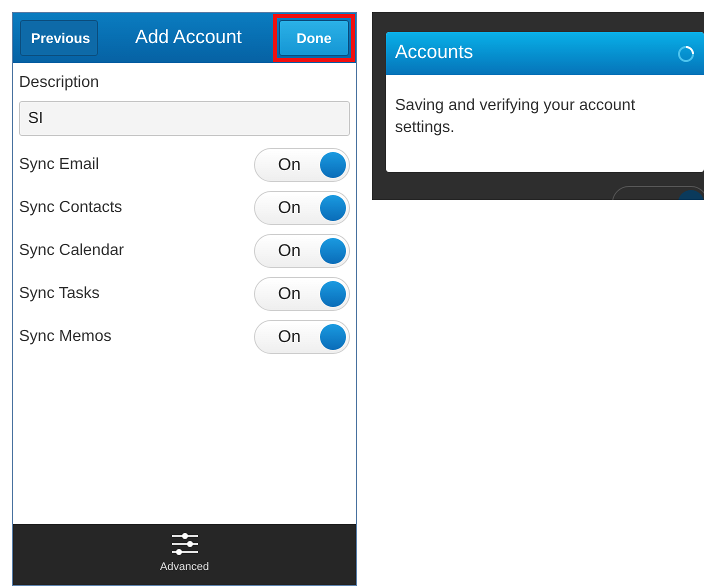  I want to click on sliders-icon, so click(184, 544).